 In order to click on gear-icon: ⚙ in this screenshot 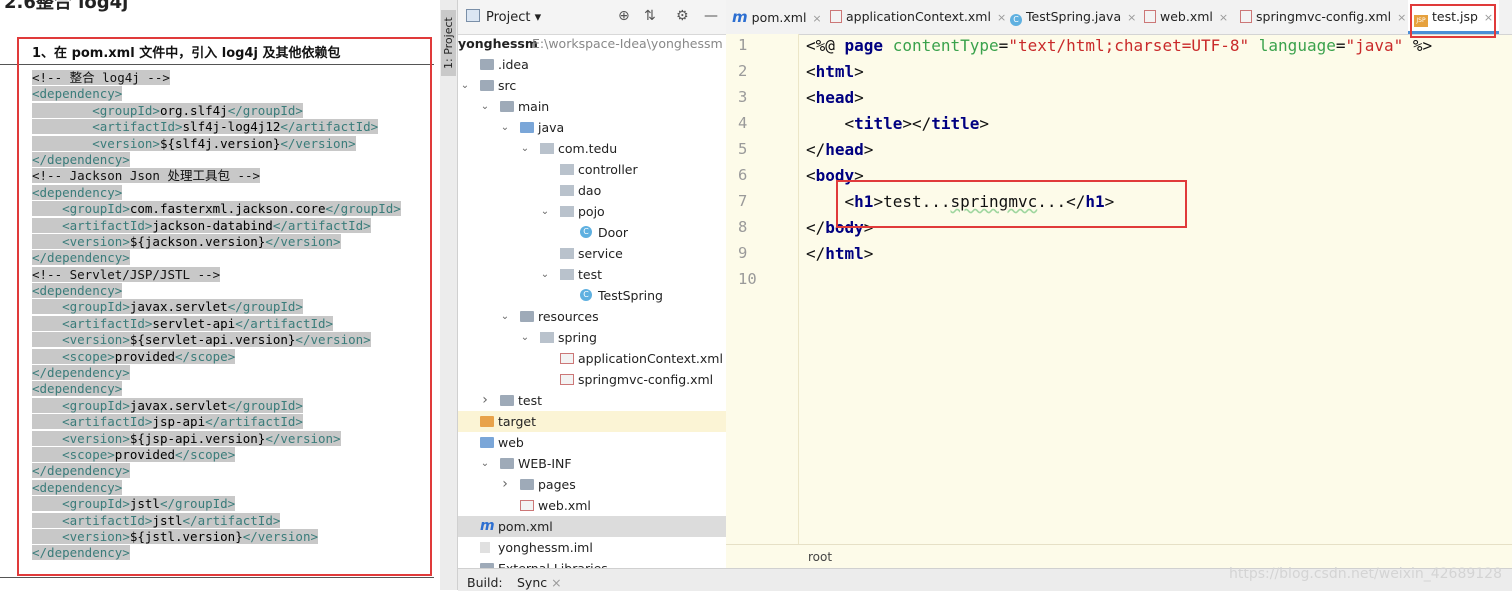, I will do `click(682, 16)`.